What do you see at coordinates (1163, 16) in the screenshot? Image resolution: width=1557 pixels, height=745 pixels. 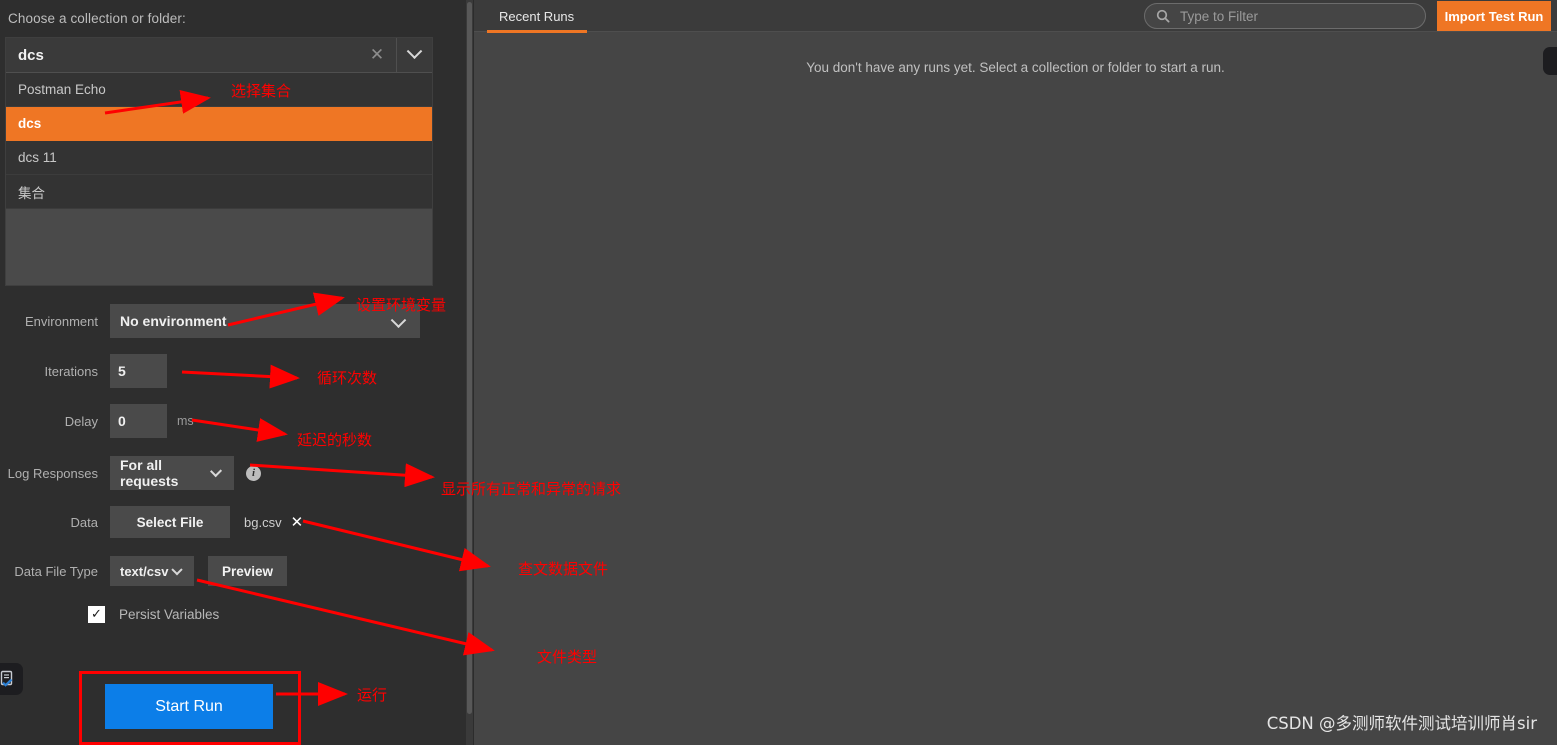 I see `search-icon` at bounding box center [1163, 16].